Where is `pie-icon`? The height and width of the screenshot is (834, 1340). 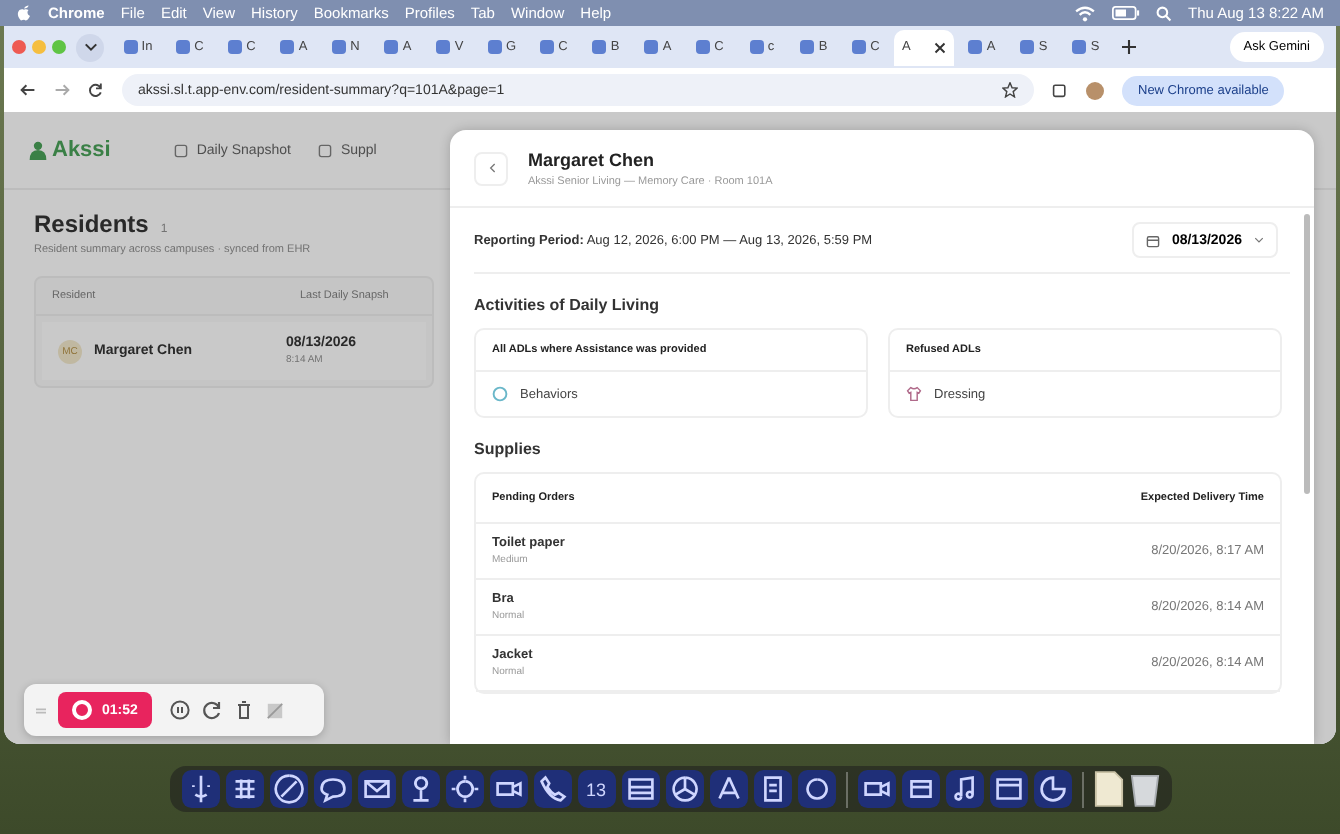 pie-icon is located at coordinates (1052, 789).